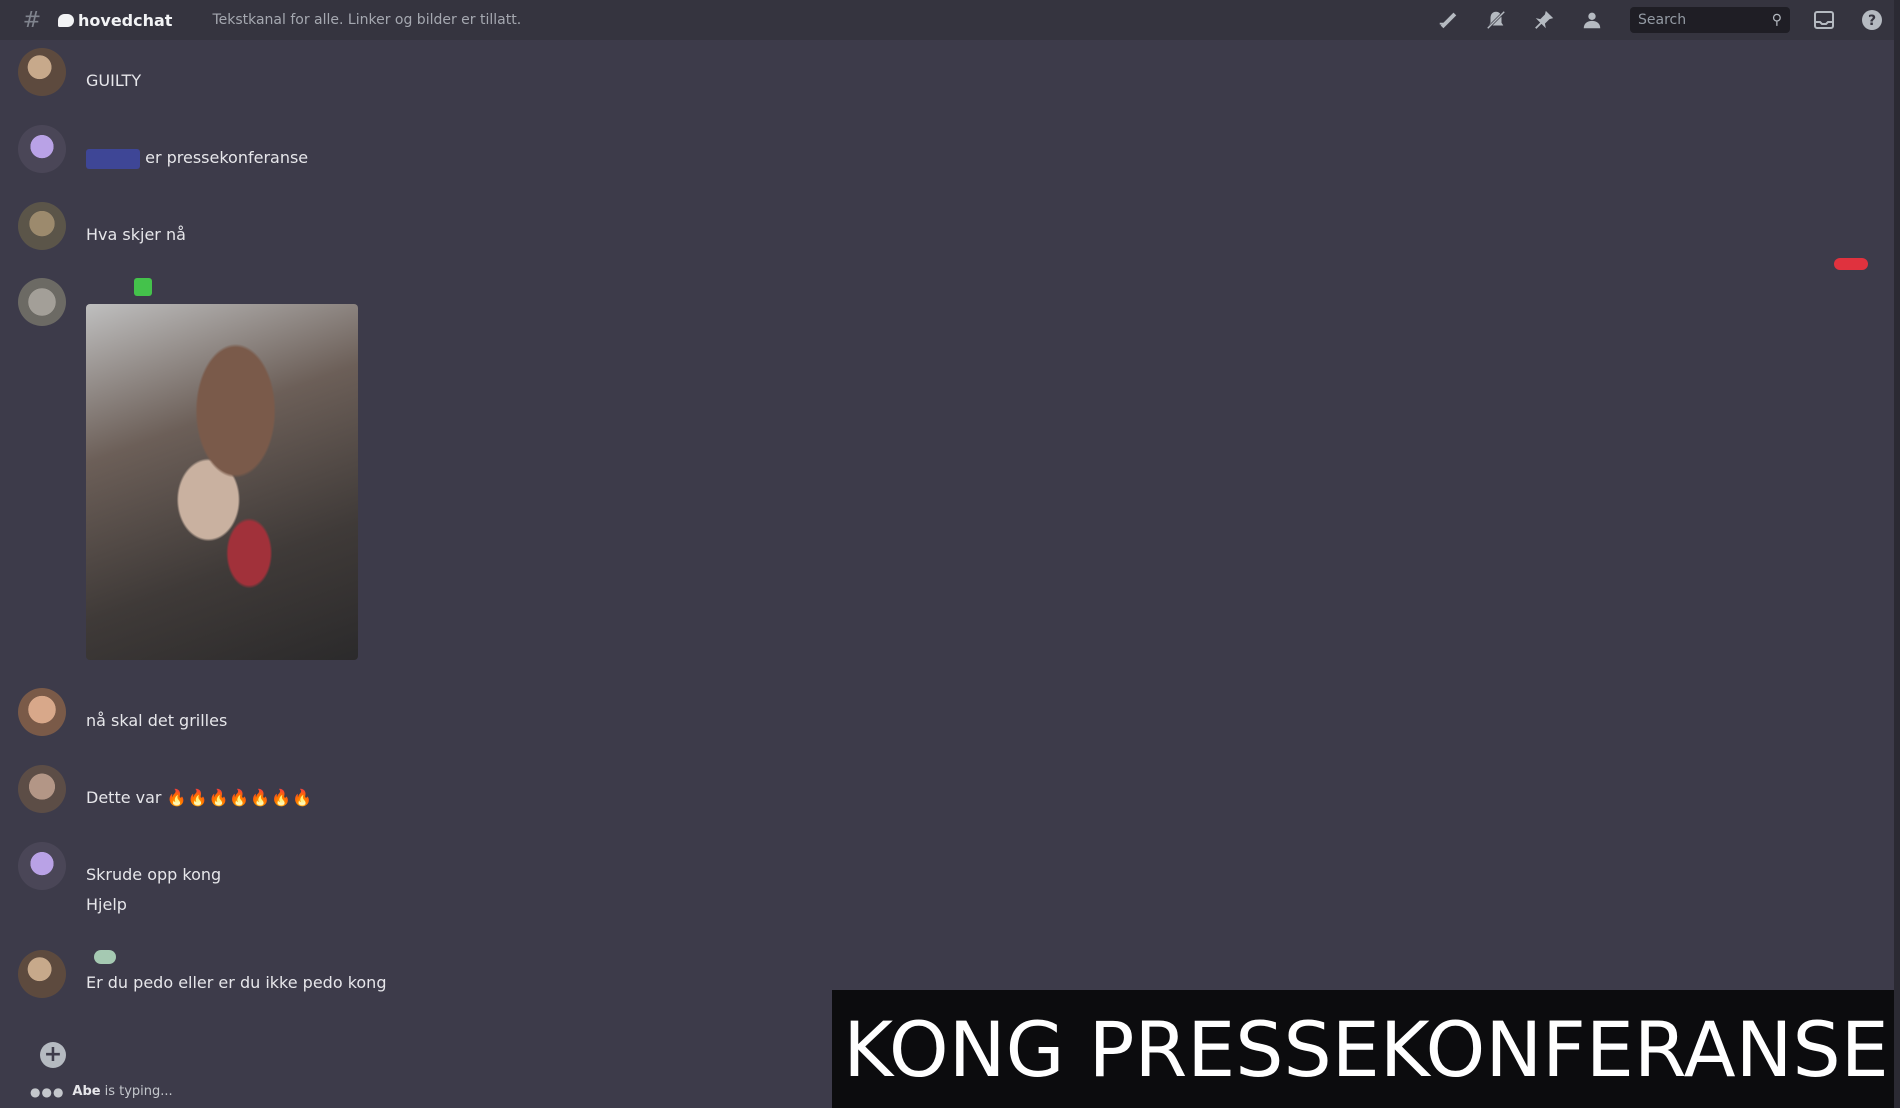  Describe the element at coordinates (236, 982) in the screenshot. I see `message-text: Er du pedo eller er du ikke pedo kong` at that location.